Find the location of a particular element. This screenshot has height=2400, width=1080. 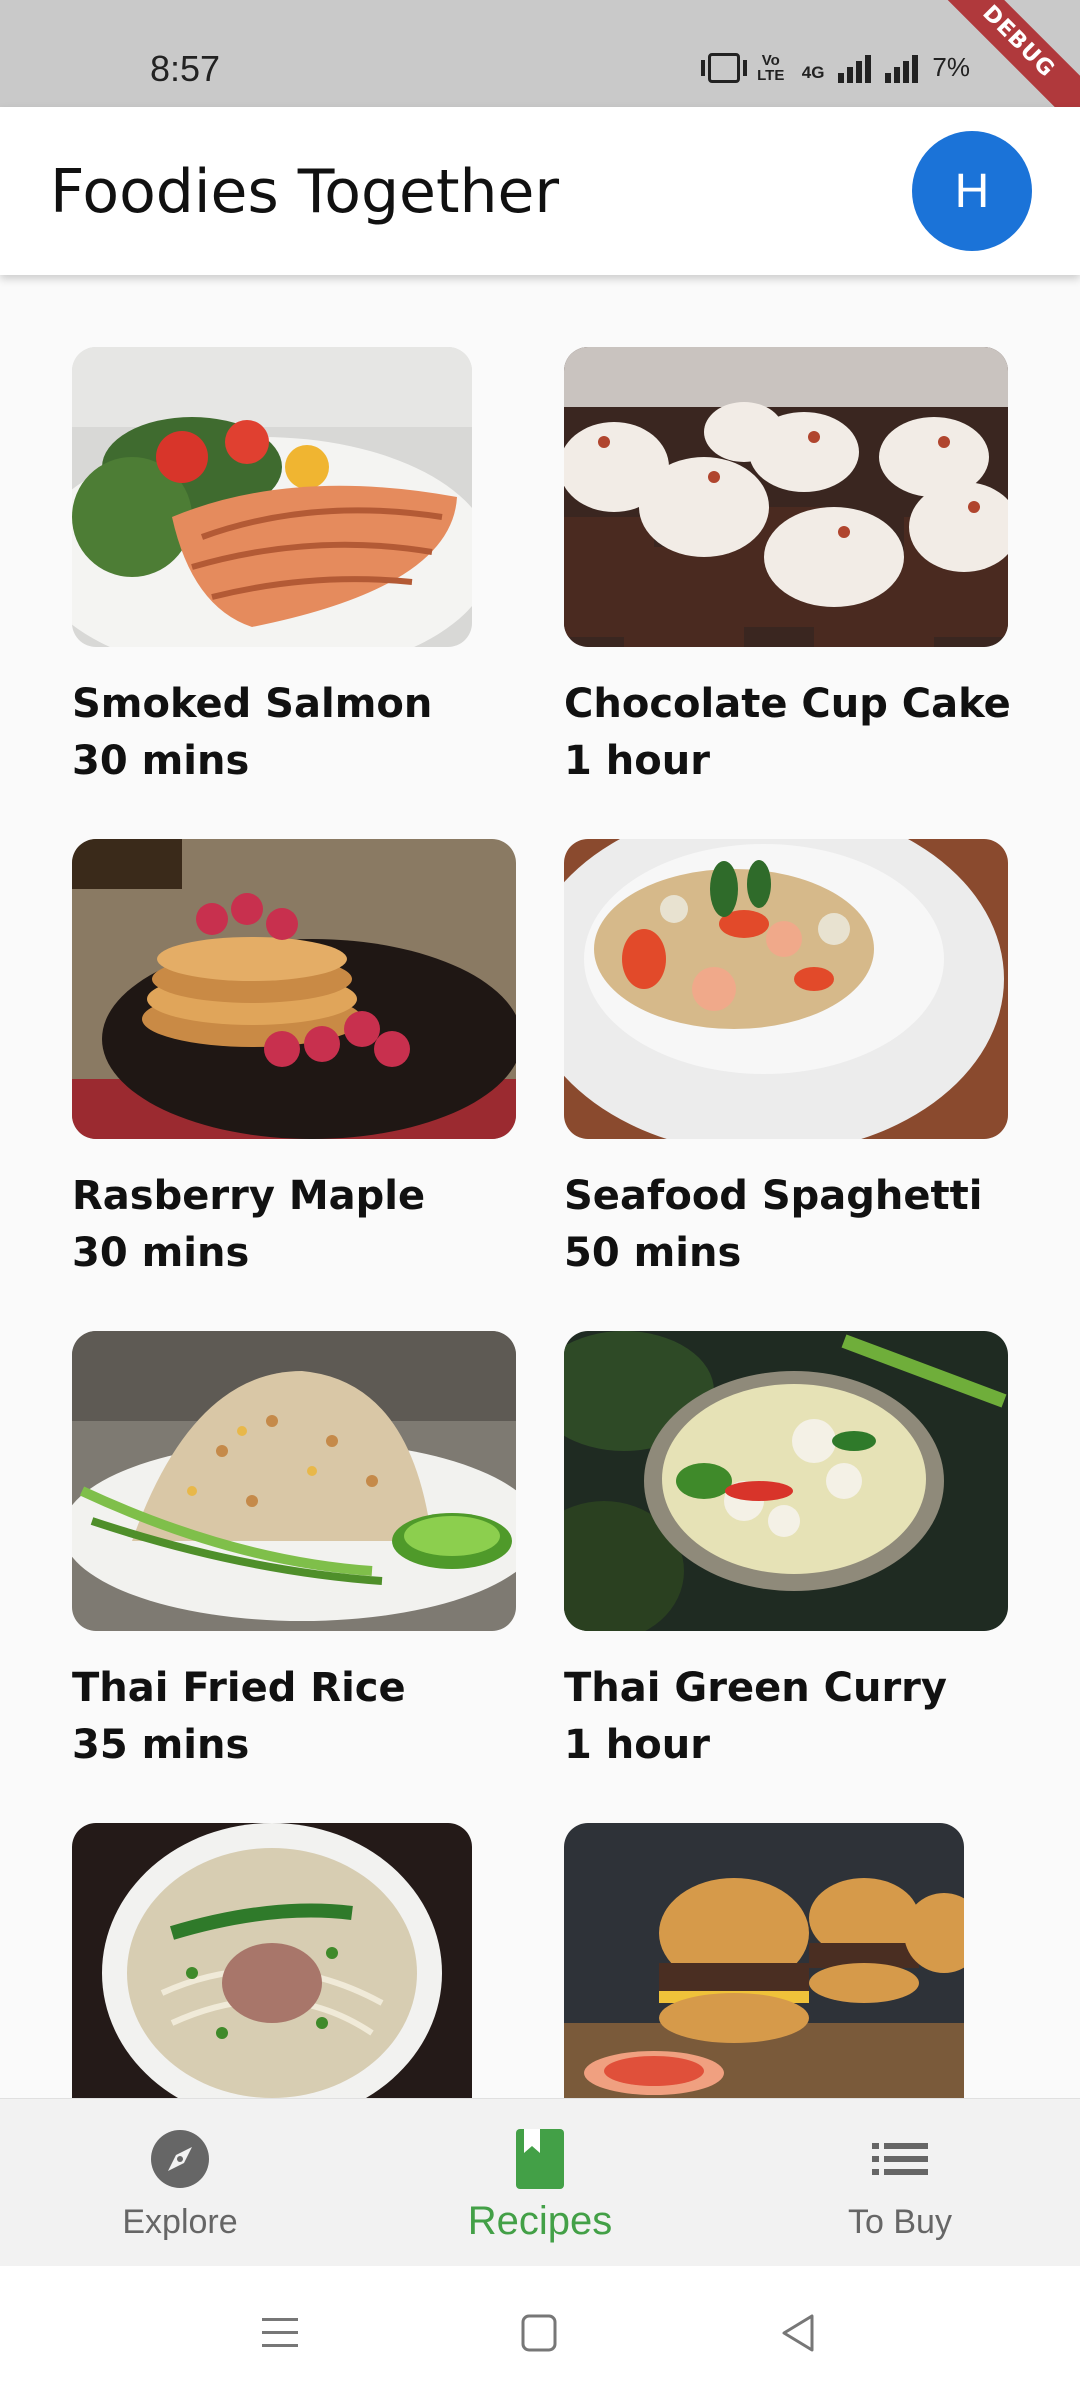

recipe-card: Seafood Spaghetti 50 mins is located at coordinates (786, 1057).